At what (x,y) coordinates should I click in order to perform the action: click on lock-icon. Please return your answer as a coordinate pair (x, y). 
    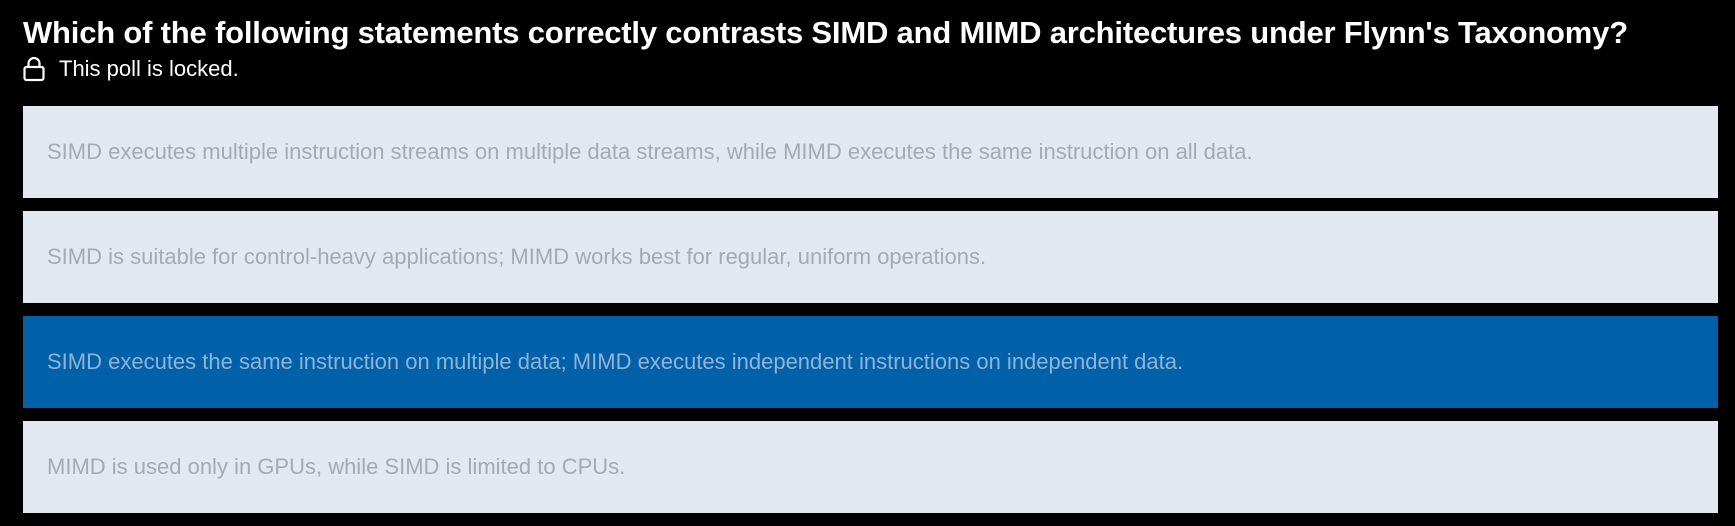
    Looking at the image, I should click on (34, 69).